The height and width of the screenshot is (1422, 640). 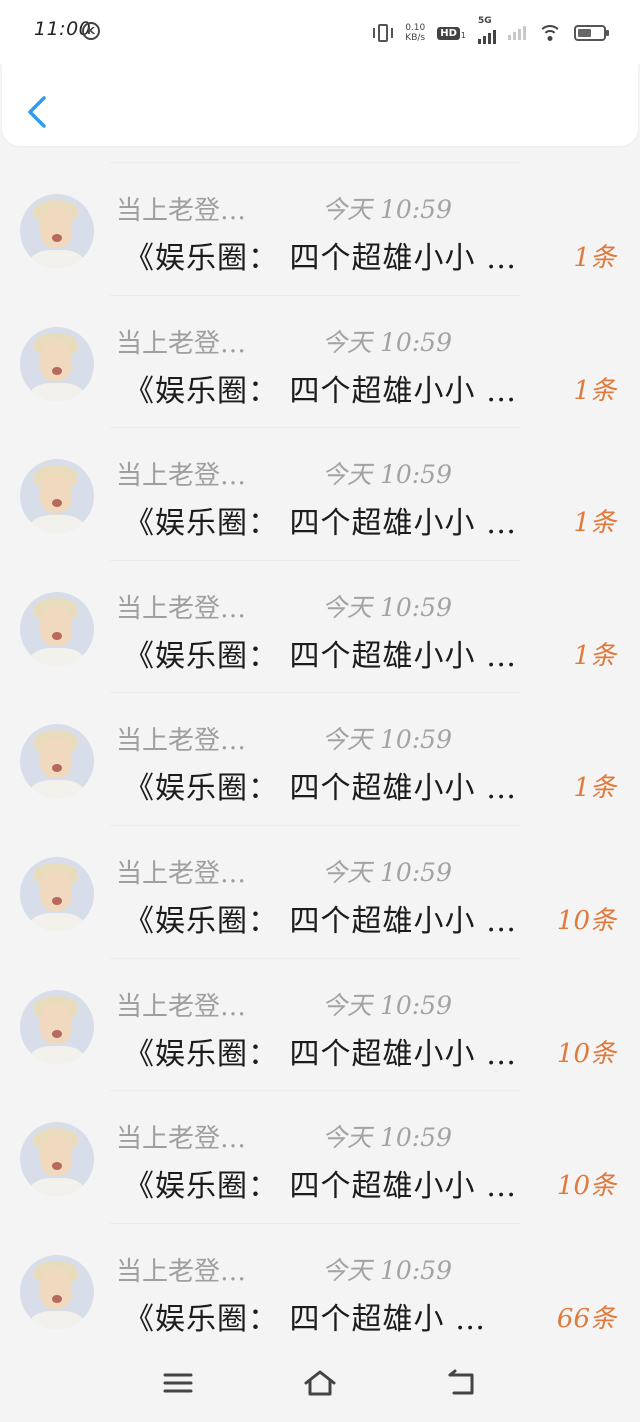 What do you see at coordinates (463, 35) in the screenshot?
I see `hd-sub-label: 1` at bounding box center [463, 35].